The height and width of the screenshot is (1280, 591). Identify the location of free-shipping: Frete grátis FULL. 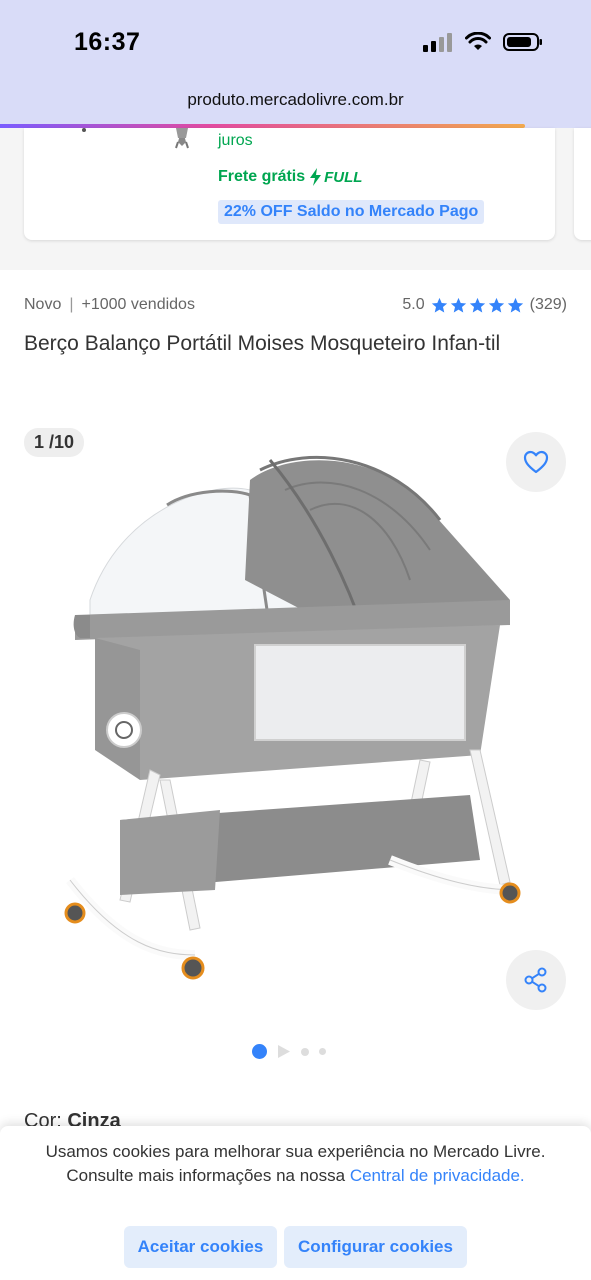
(290, 177).